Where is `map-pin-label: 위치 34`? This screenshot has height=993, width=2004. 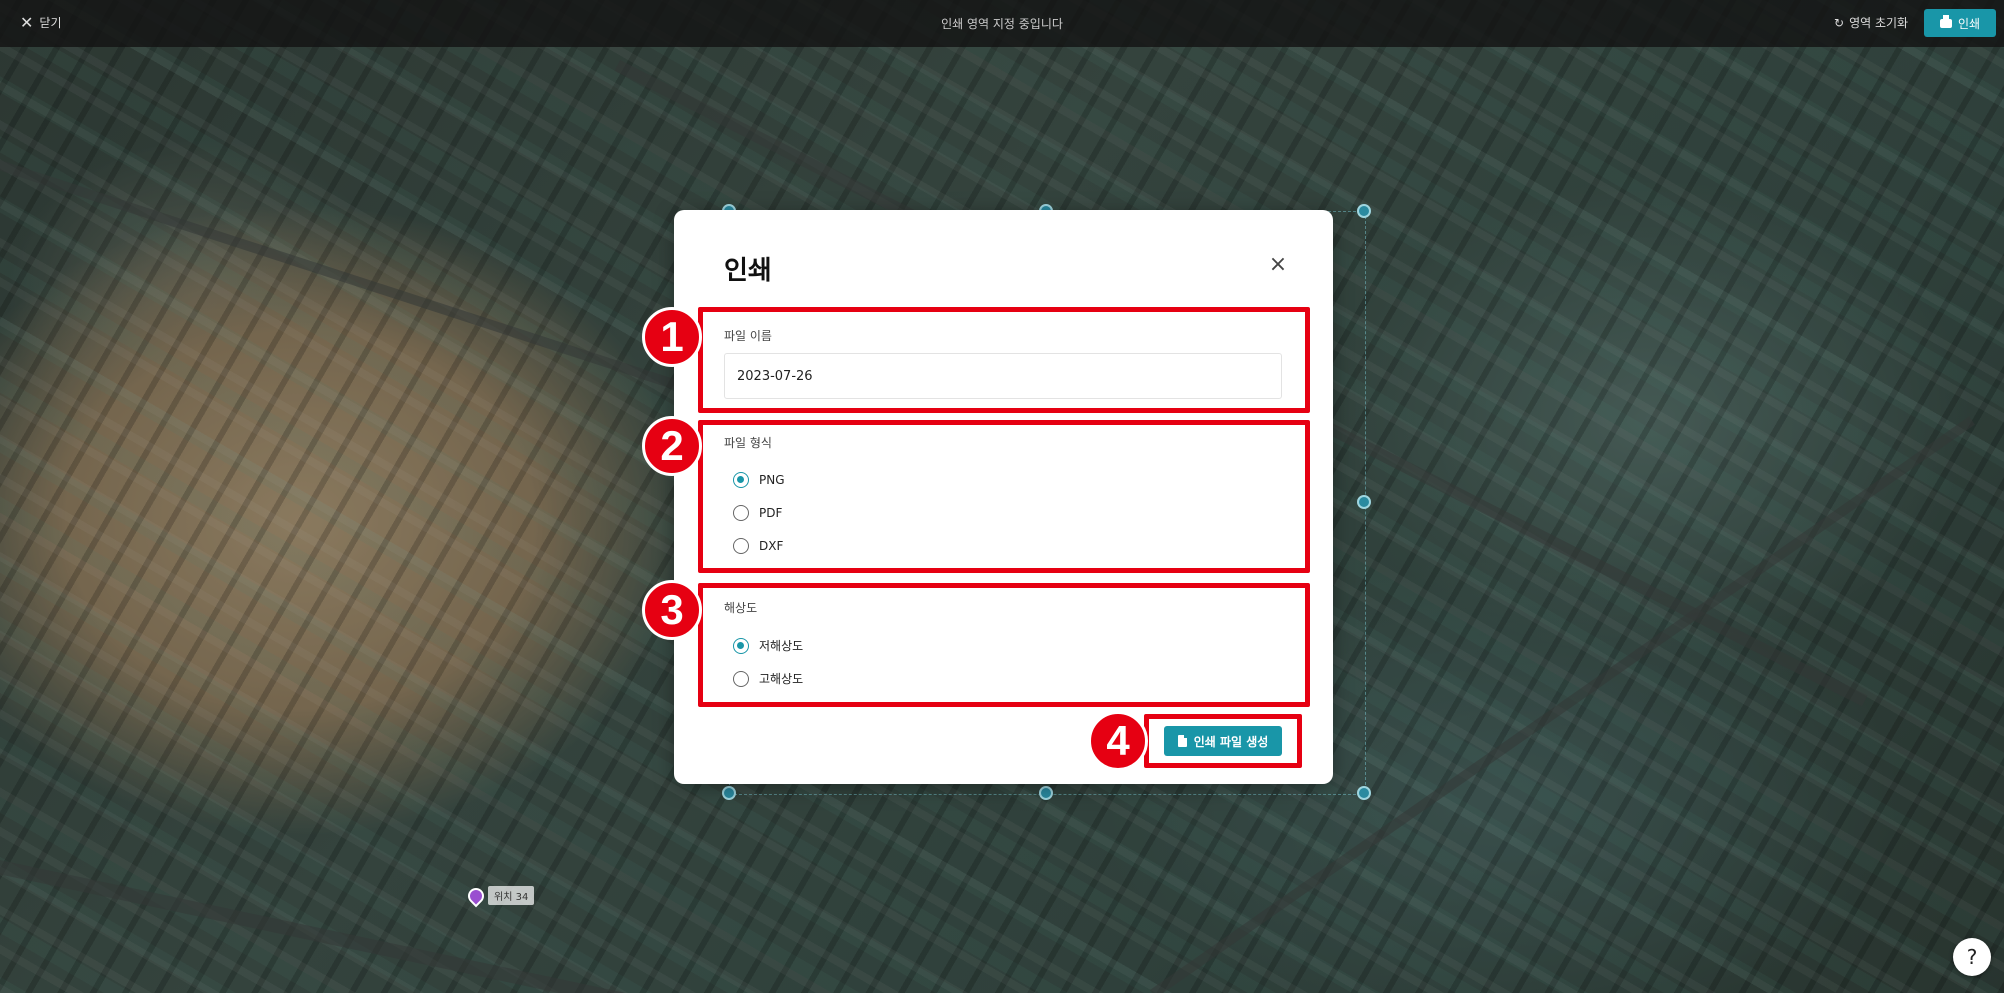 map-pin-label: 위치 34 is located at coordinates (511, 895).